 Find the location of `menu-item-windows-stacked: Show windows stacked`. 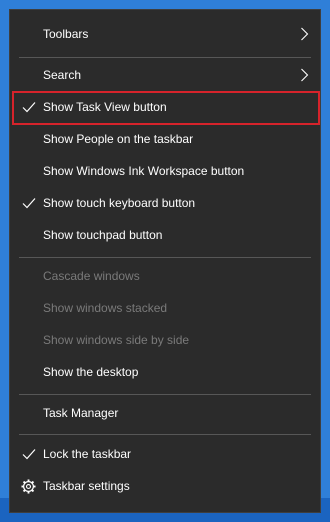

menu-item-windows-stacked: Show windows stacked is located at coordinates (165, 308).